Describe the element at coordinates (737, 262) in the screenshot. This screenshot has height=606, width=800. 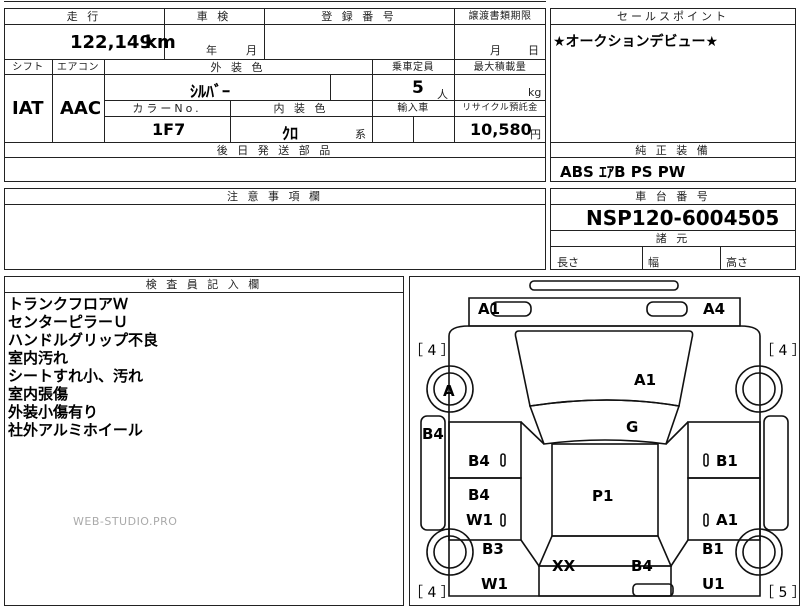
I see `height-label: 高さ` at that location.